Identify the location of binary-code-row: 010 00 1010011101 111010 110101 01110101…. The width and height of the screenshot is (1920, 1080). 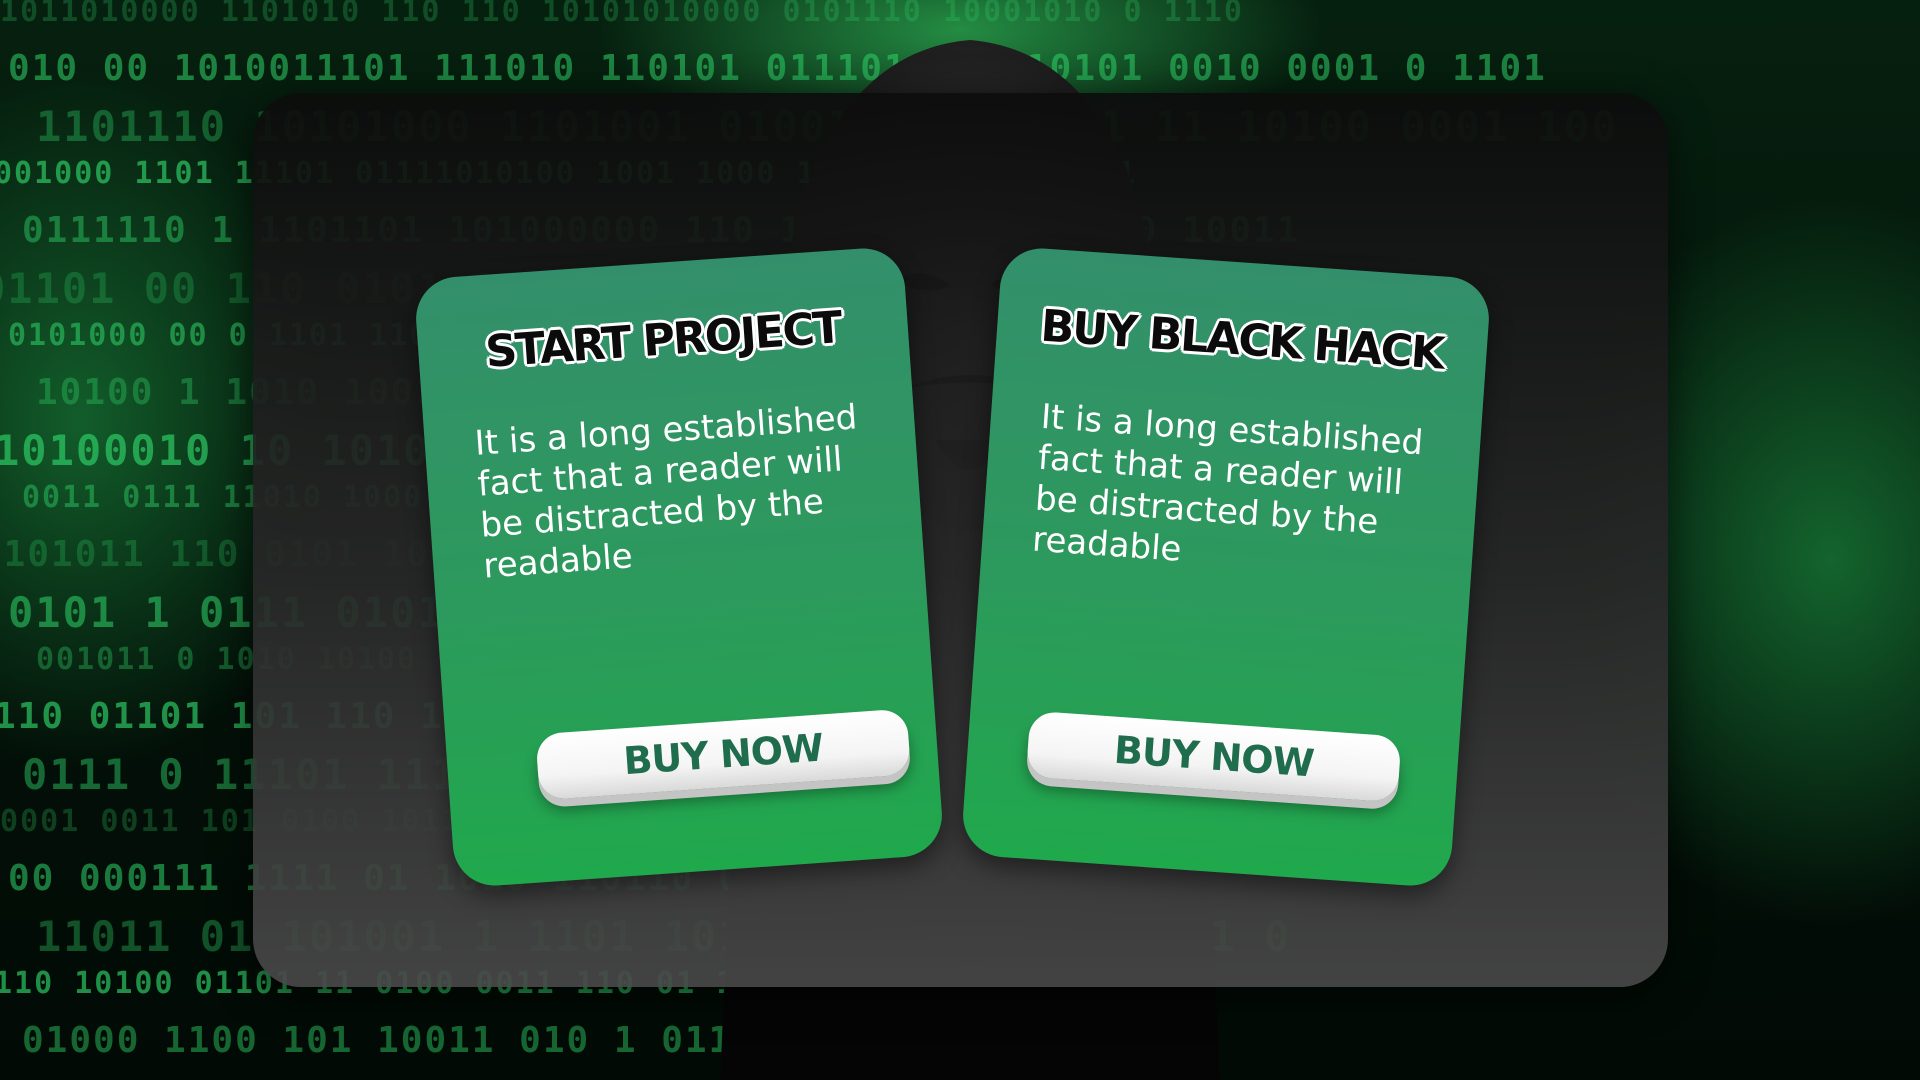
(777, 68).